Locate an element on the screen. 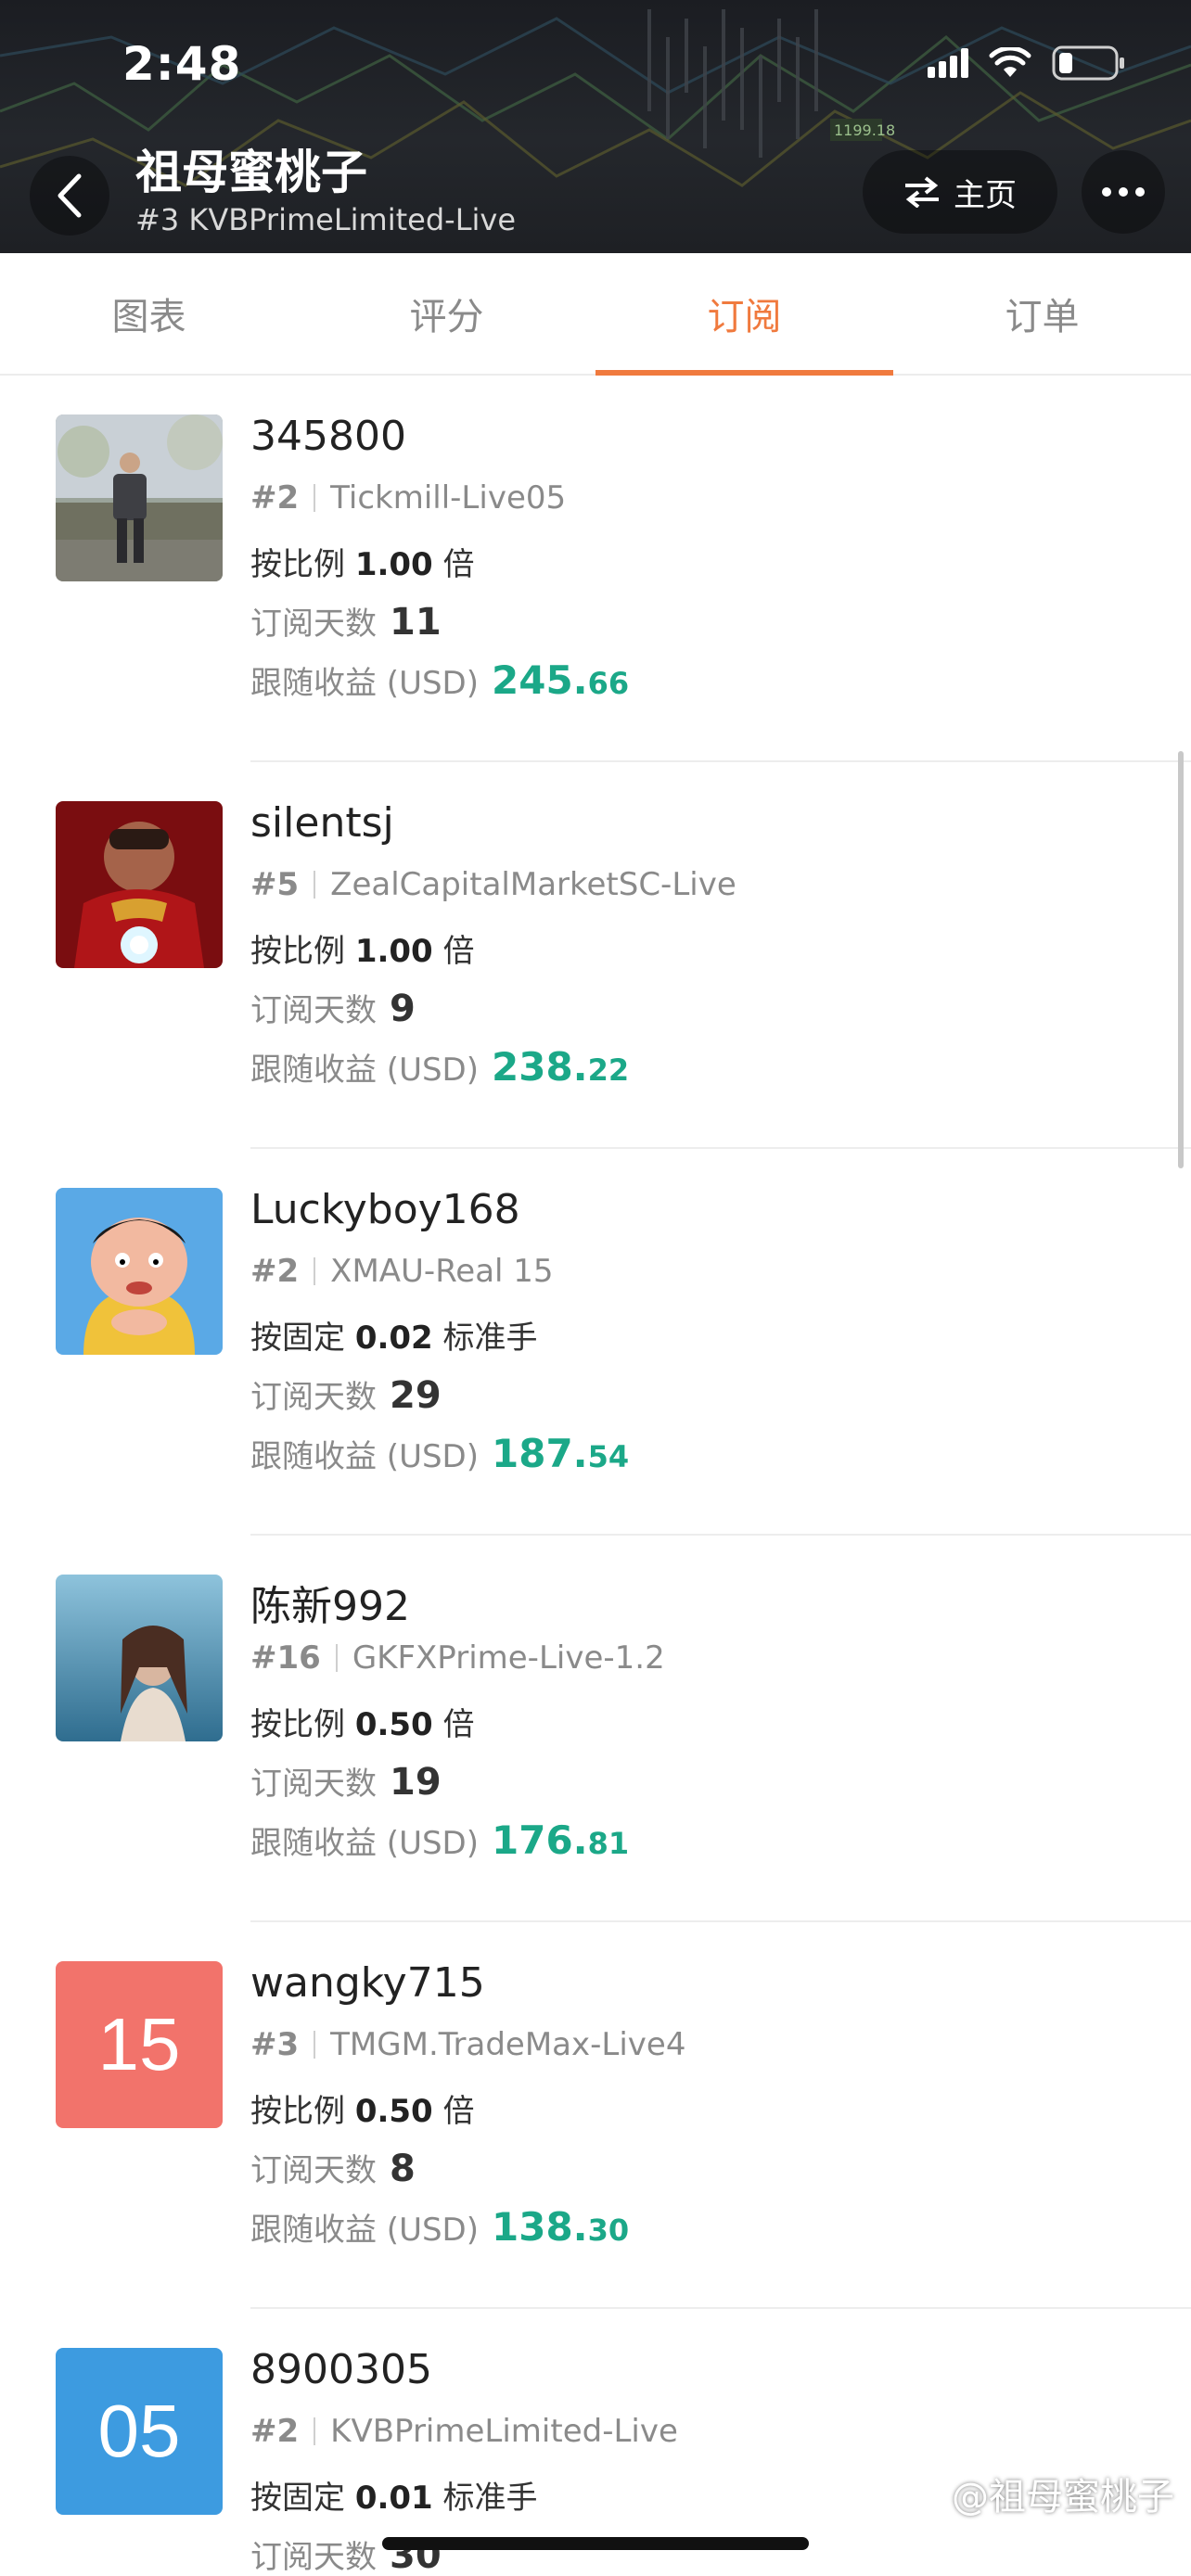 This screenshot has height=2576, width=1191. broker: TMGM.TradeMax-Live4 is located at coordinates (508, 2045).